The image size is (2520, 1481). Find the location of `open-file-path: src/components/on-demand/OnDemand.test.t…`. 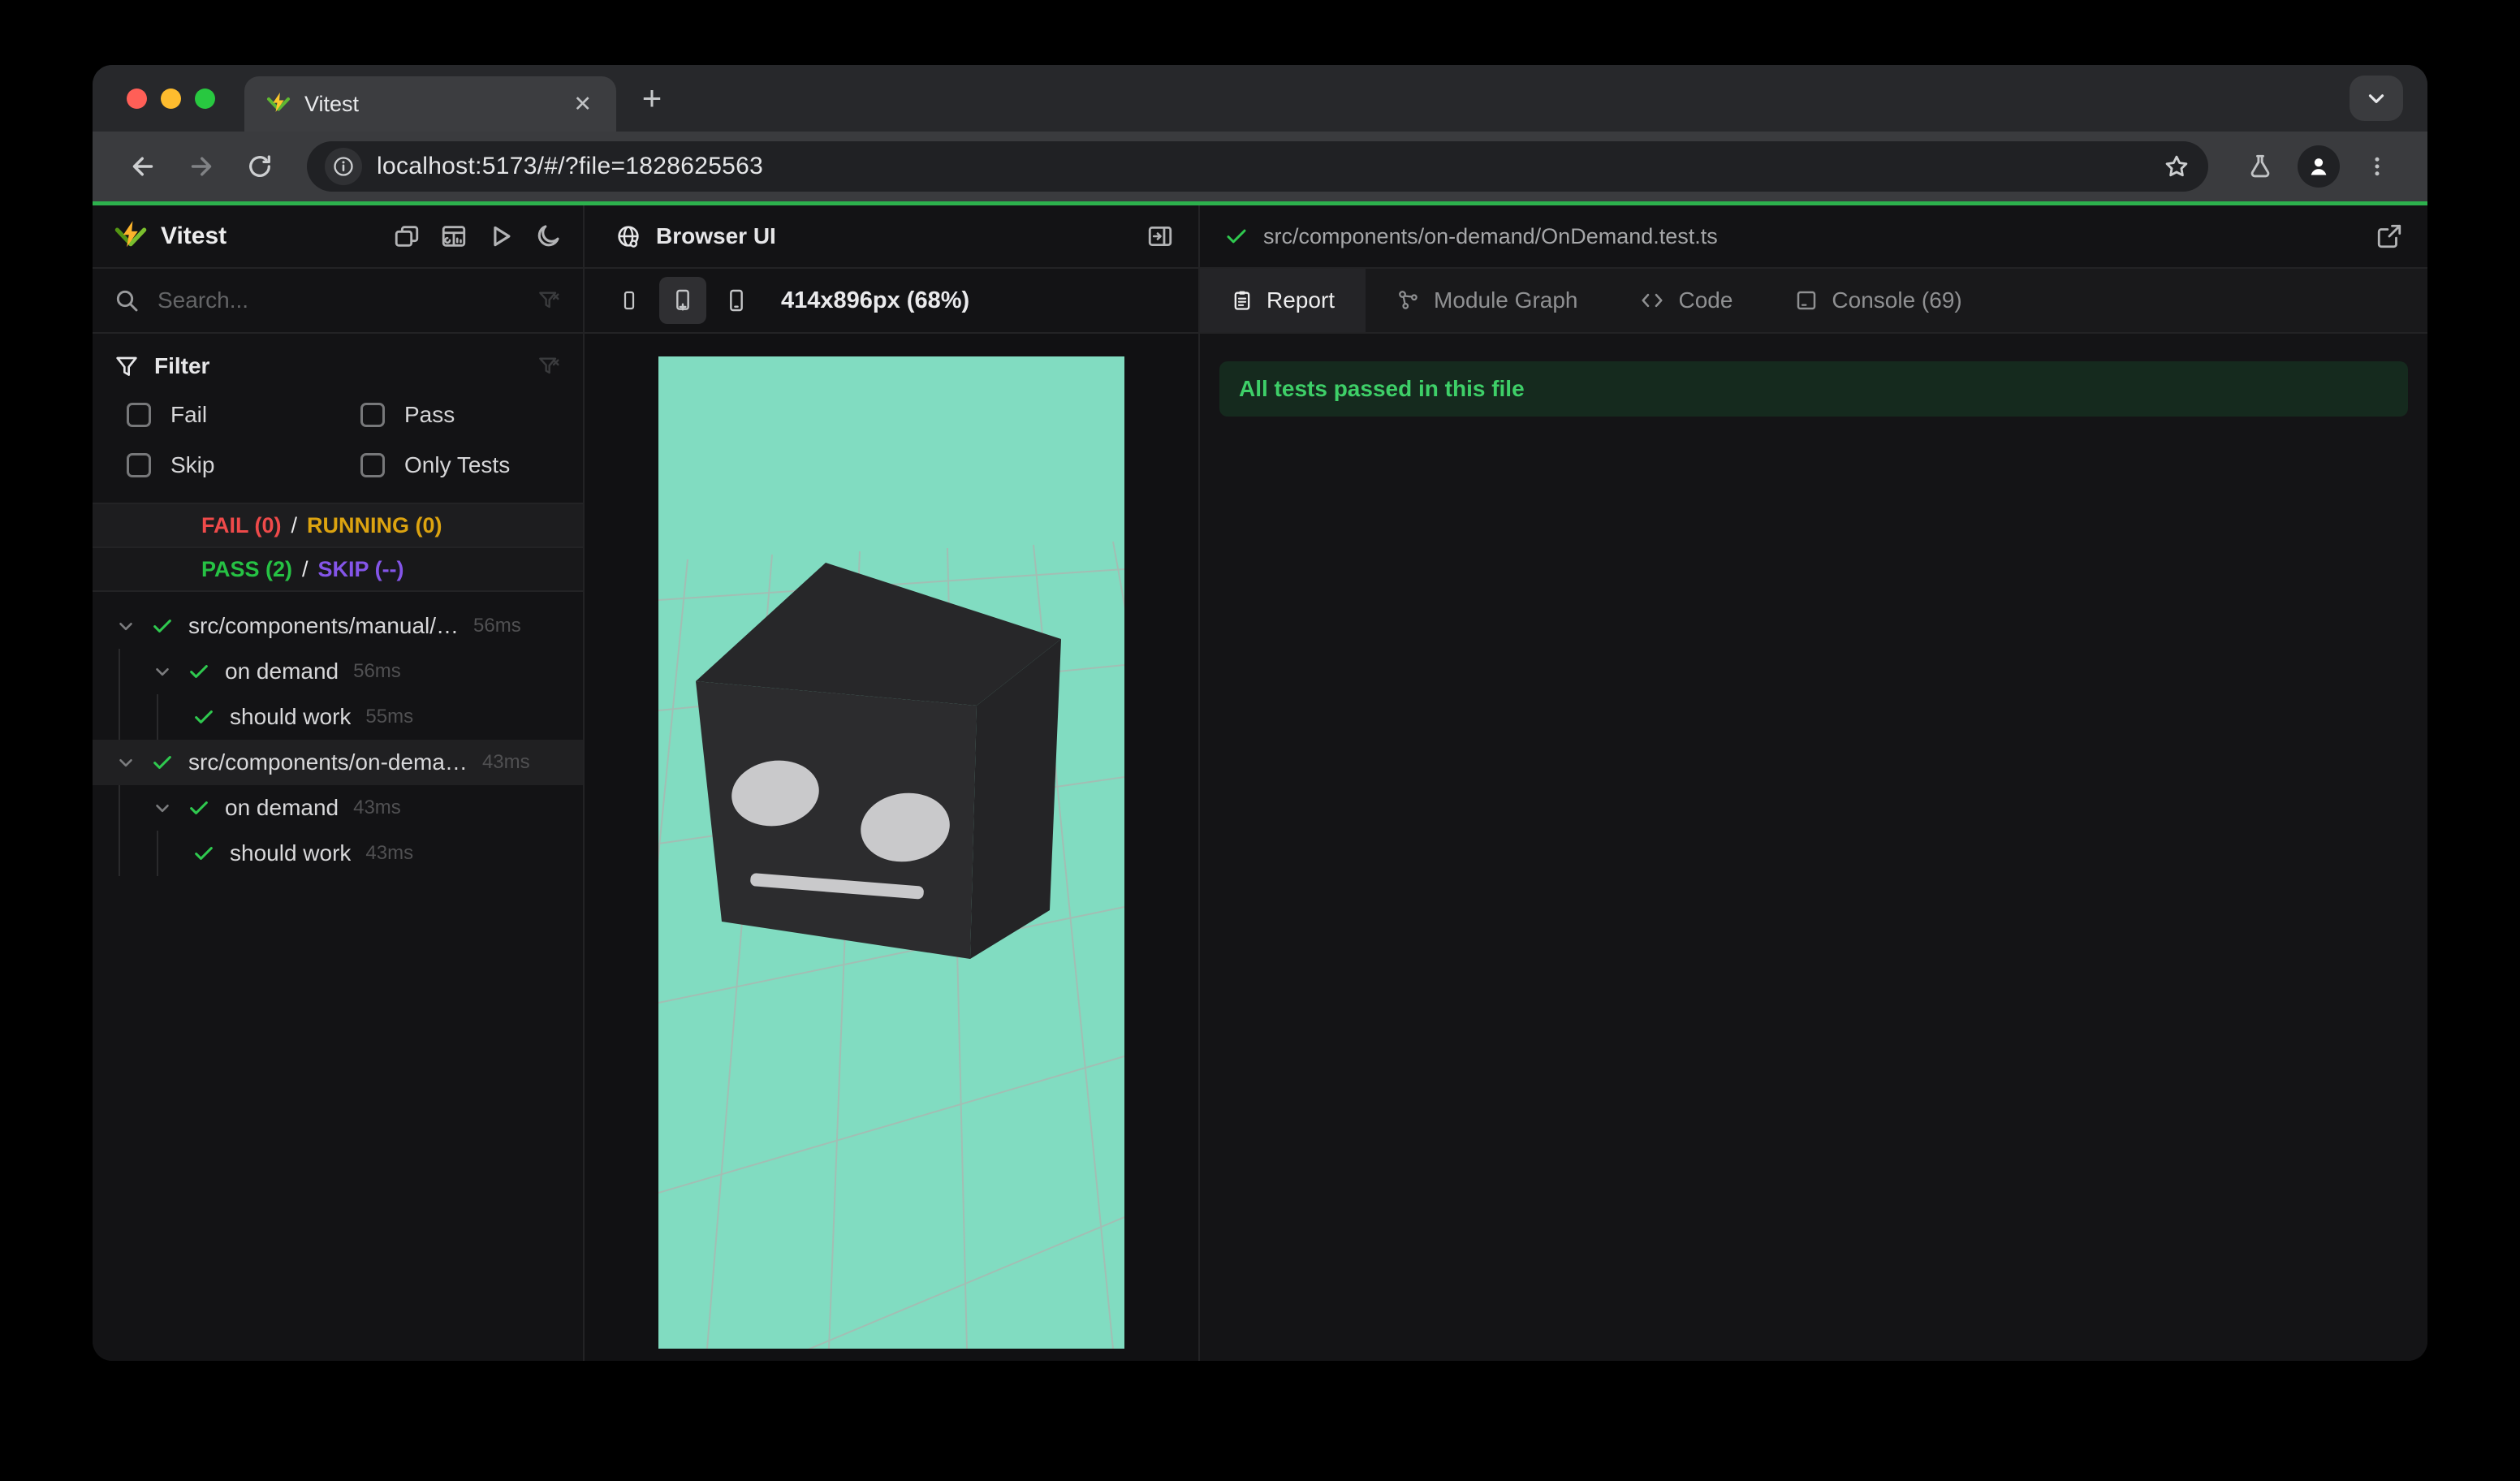

open-file-path: src/components/on-demand/OnDemand.test.t… is located at coordinates (1490, 235).